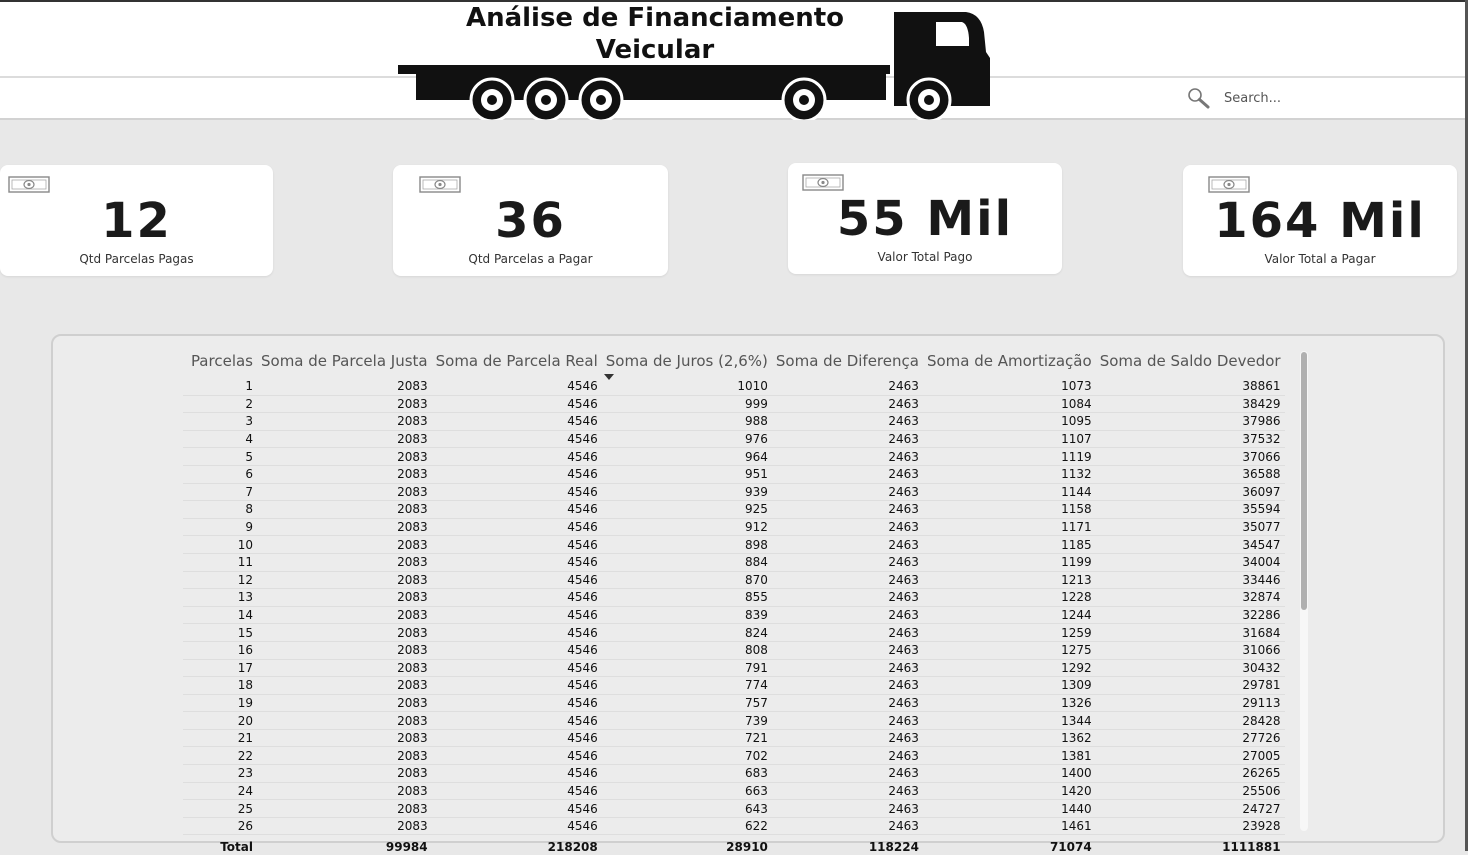  Describe the element at coordinates (1009, 363) in the screenshot. I see `column-header-amortizacao: Soma de Amortização` at that location.